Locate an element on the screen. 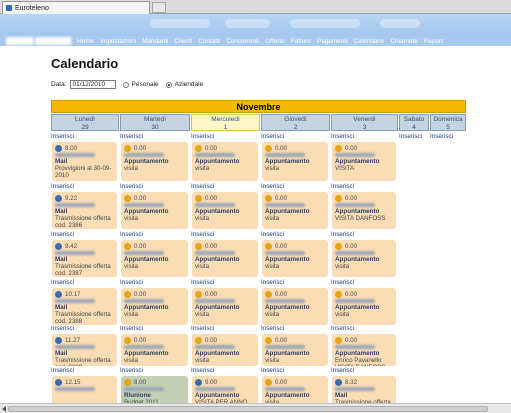 The width and height of the screenshot is (511, 413). nav-item-pagamenti: Pagamenti is located at coordinates (332, 41).